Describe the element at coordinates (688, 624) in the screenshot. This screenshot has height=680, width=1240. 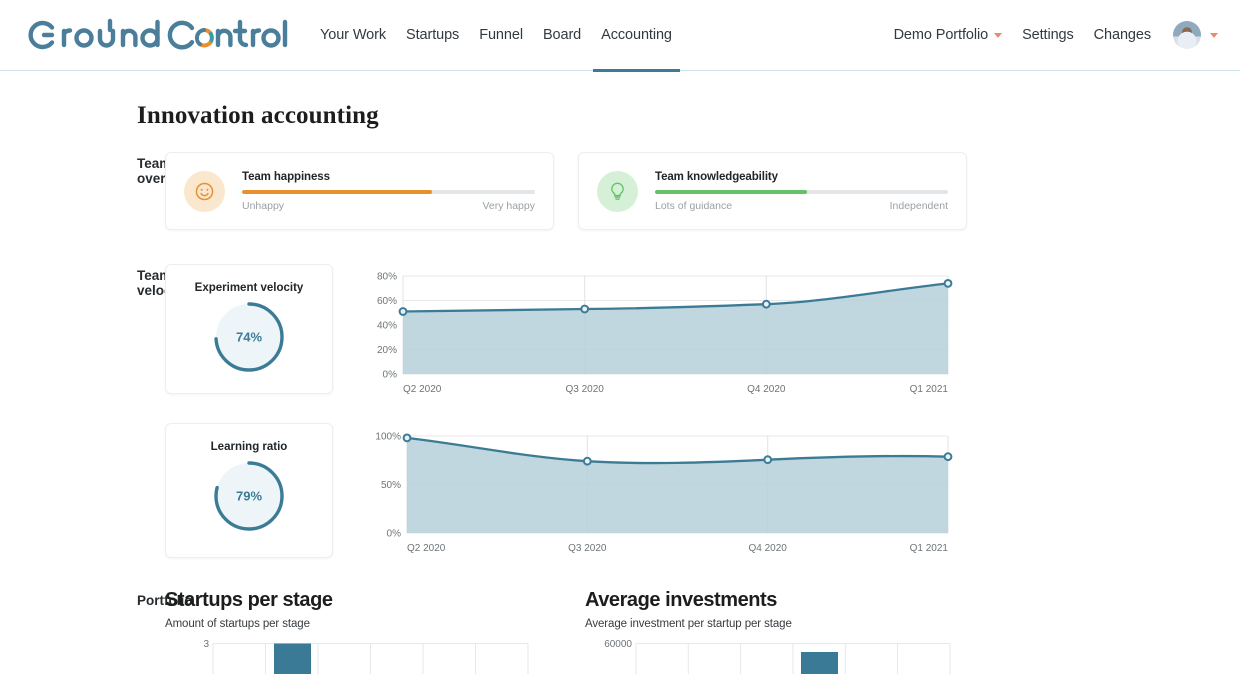
I see `average-investments-subtitle: Average investment per startup per stage` at that location.